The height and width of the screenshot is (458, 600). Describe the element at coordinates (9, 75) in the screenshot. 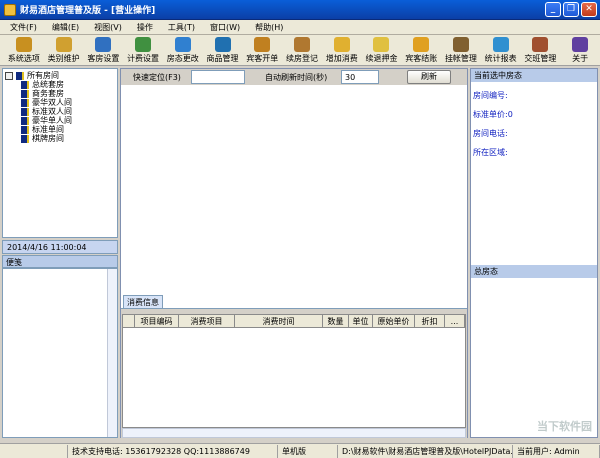

I see `collapse-icon` at that location.